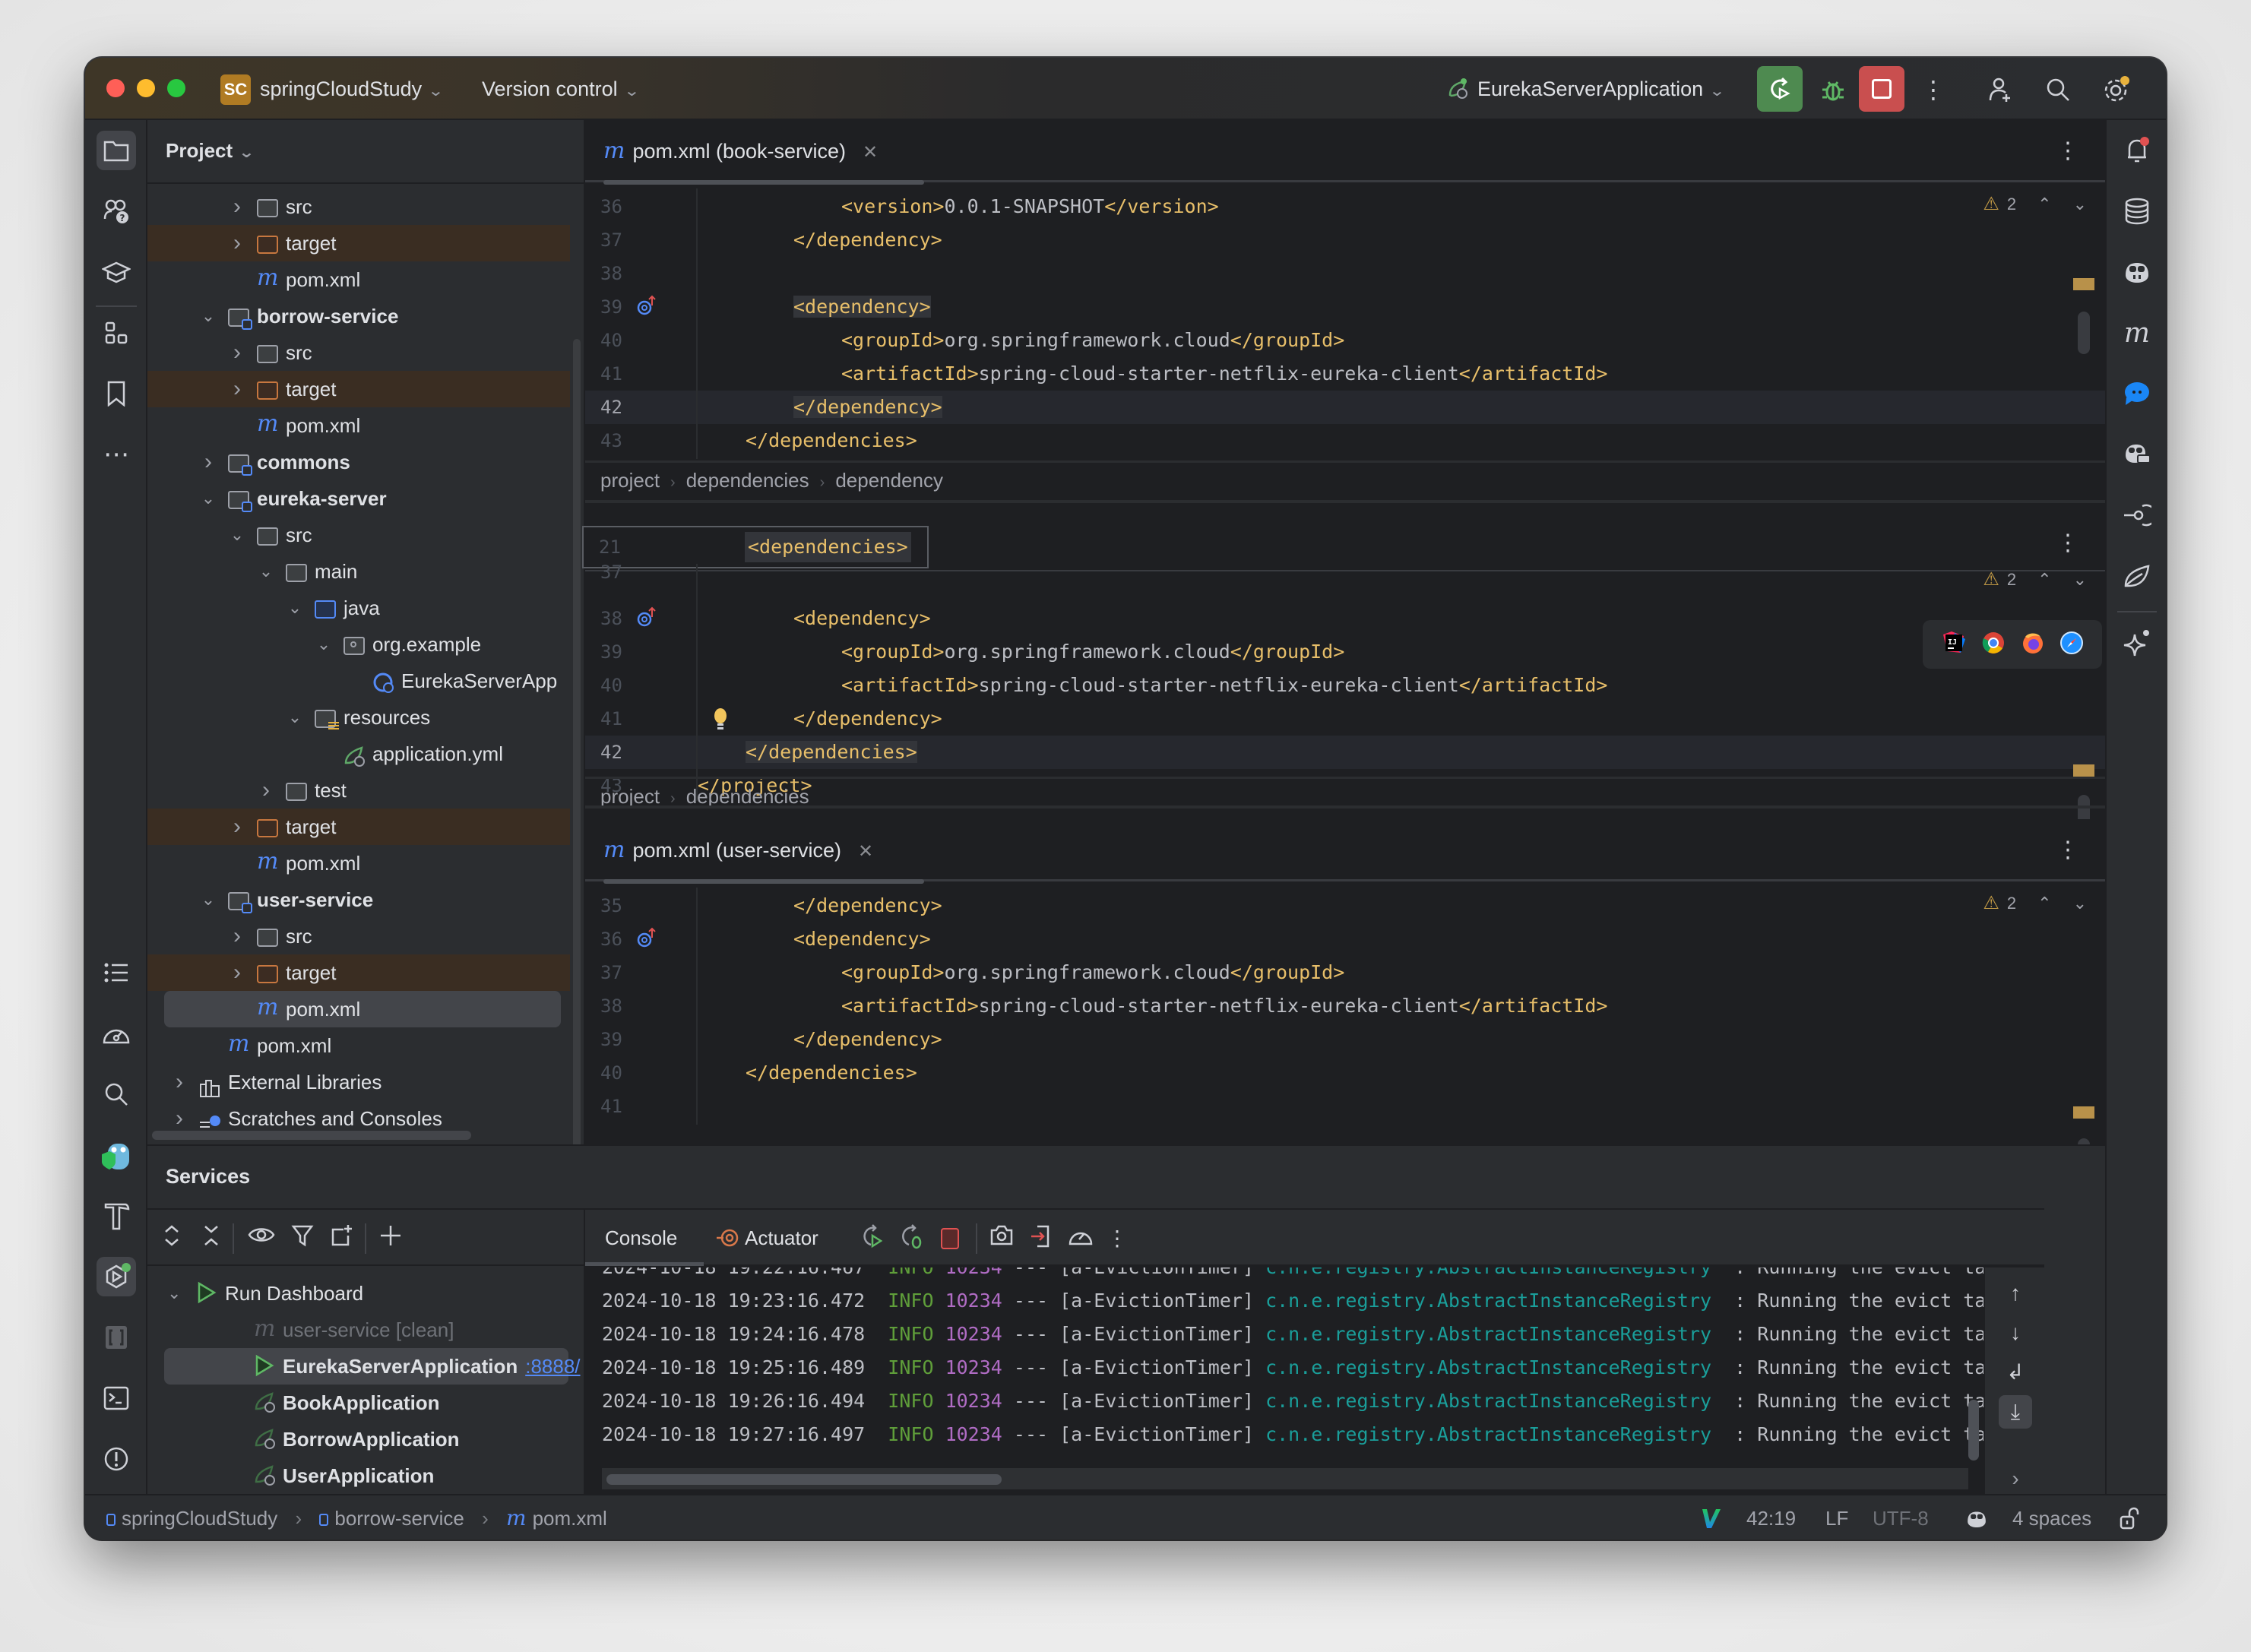 This screenshot has width=2251, height=1652. Describe the element at coordinates (630, 480) in the screenshot. I see `breadcrumb-item: project` at that location.